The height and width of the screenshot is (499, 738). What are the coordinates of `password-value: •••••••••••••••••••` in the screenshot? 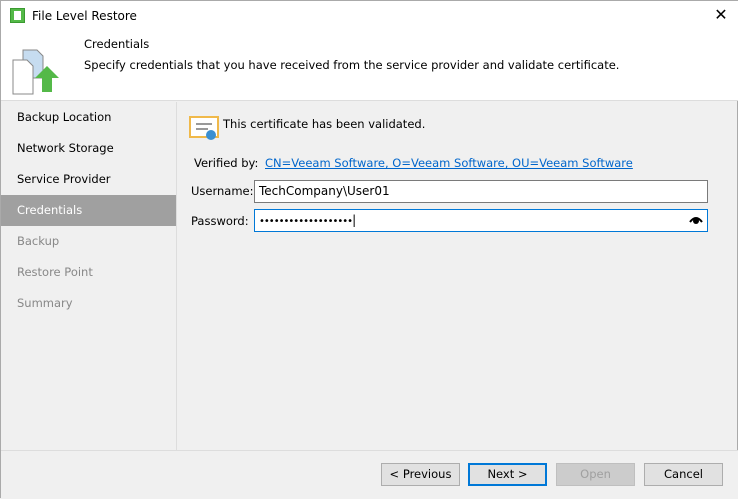 It's located at (306, 221).